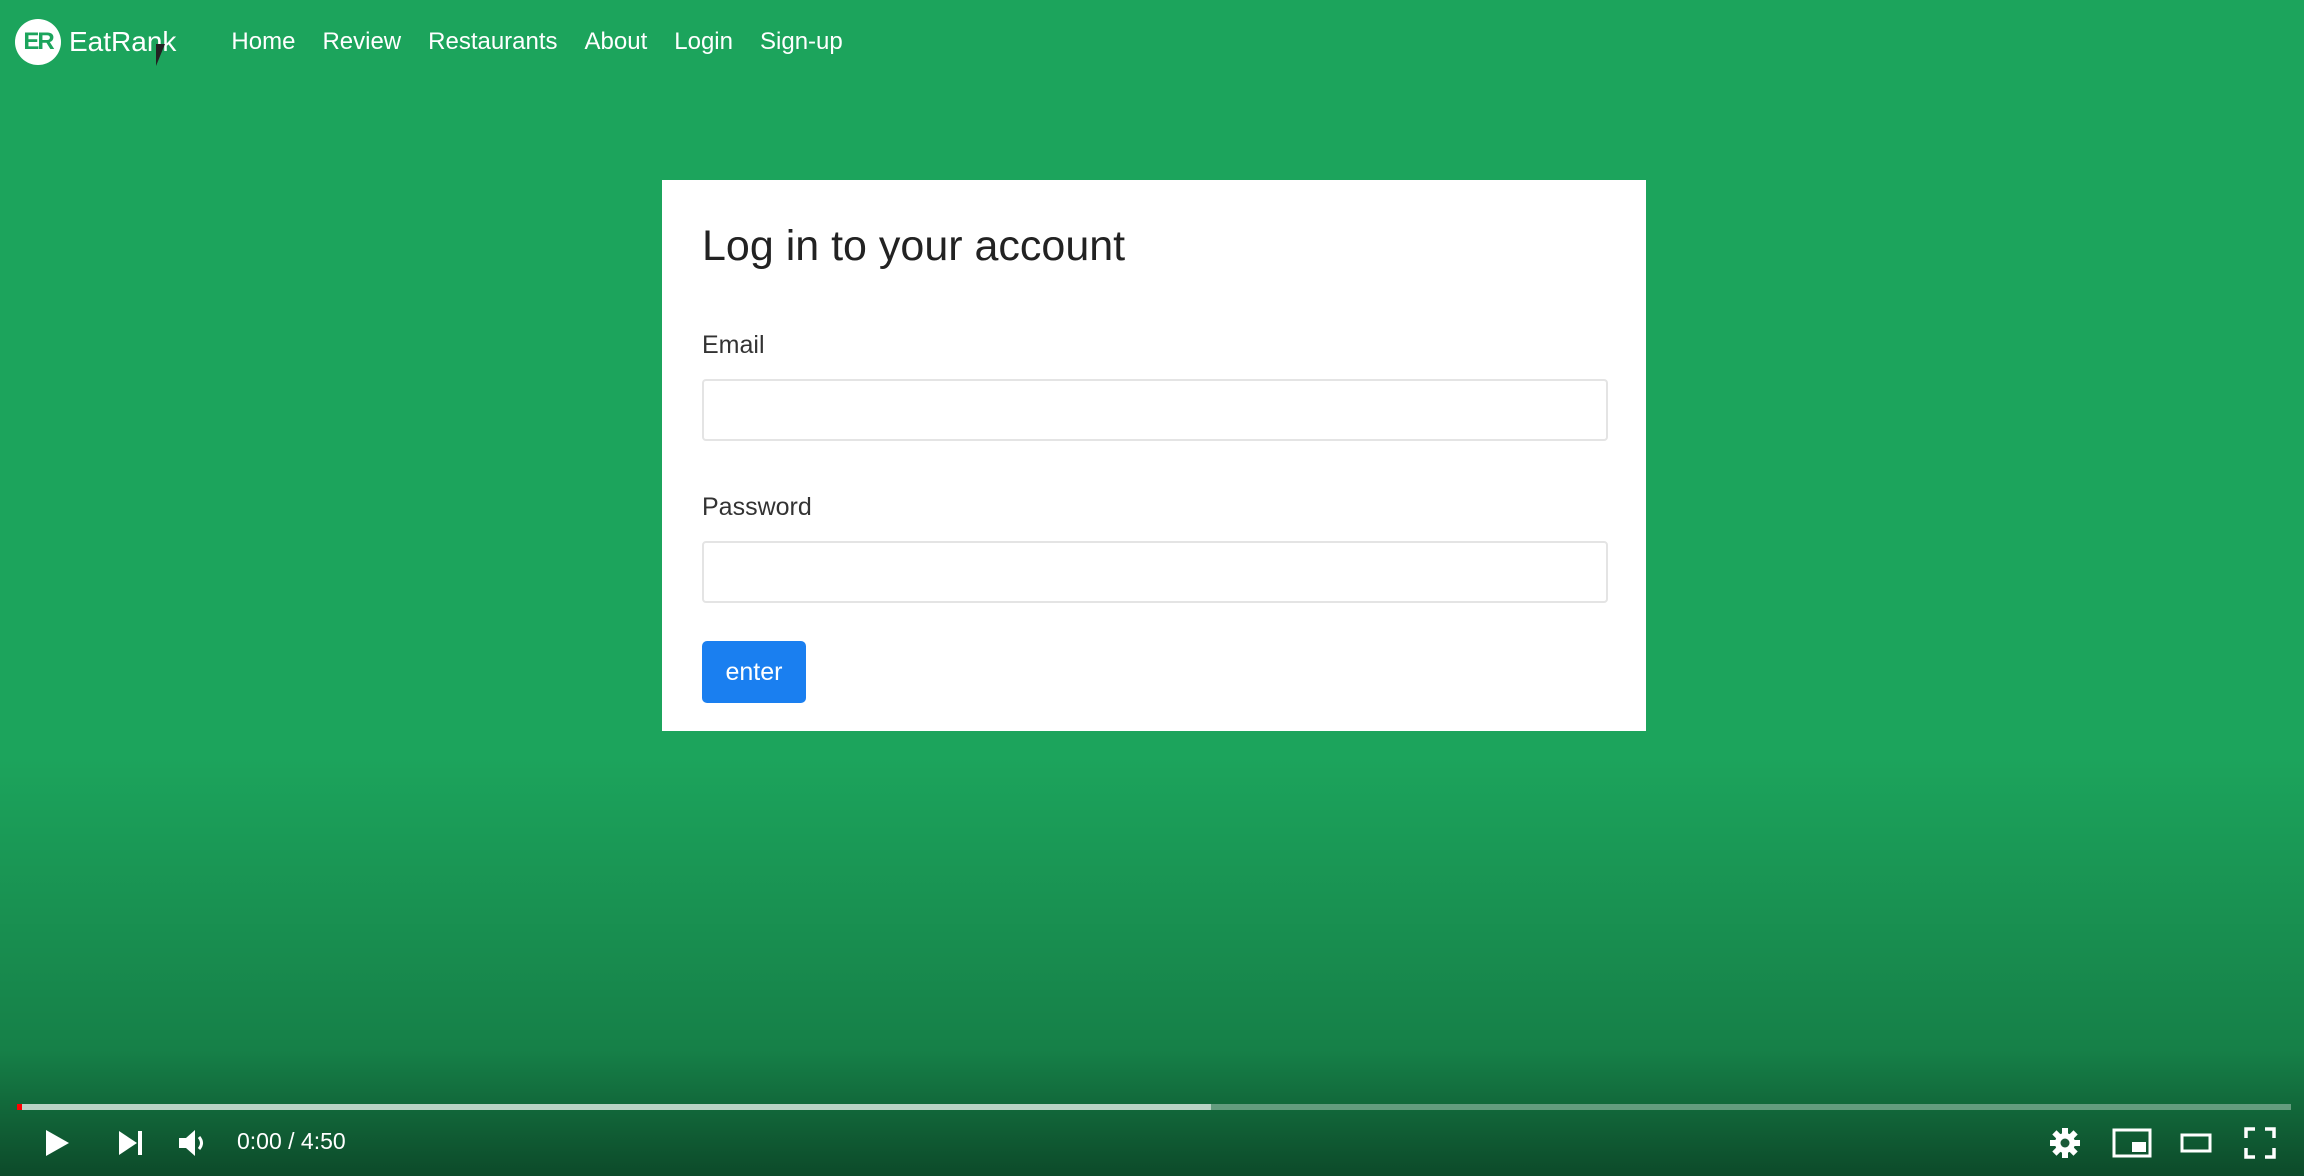 Image resolution: width=2304 pixels, height=1176 pixels. I want to click on login-title: Log in to your account, so click(914, 246).